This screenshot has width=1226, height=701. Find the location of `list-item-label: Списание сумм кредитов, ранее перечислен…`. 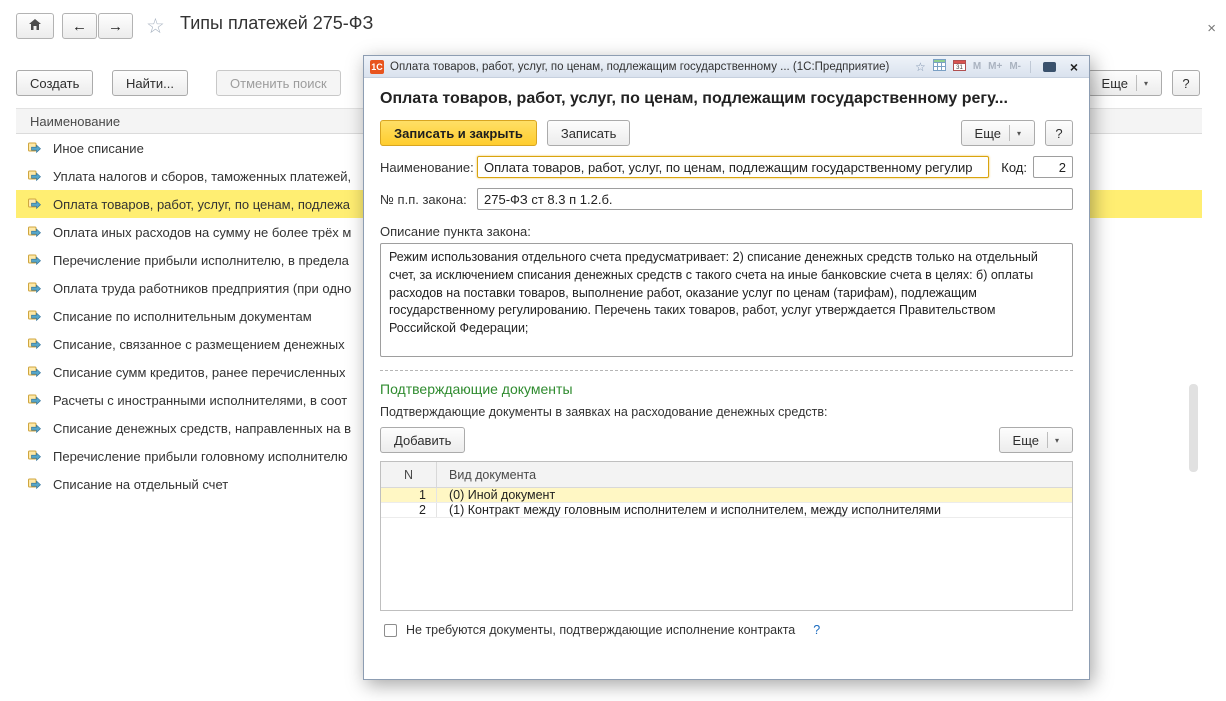

list-item-label: Списание сумм кредитов, ранее перечислен… is located at coordinates (199, 372).